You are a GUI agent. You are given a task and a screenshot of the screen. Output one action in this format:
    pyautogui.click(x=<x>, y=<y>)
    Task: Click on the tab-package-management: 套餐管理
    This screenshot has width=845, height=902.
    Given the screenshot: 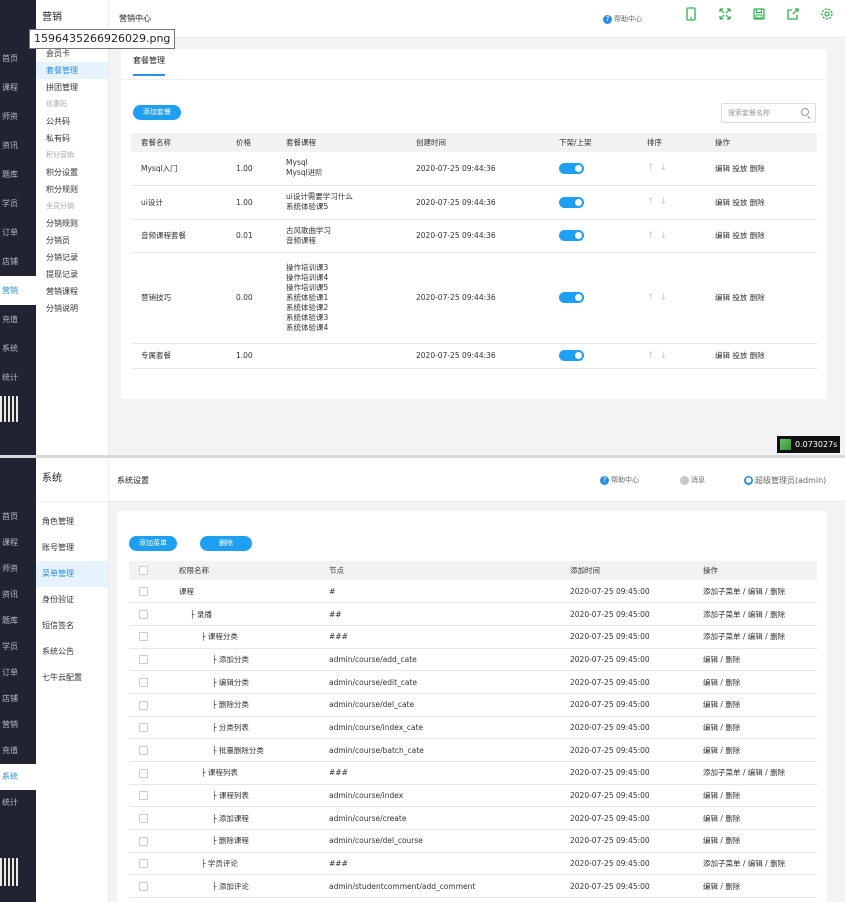 What is the action you would take?
    pyautogui.click(x=149, y=65)
    